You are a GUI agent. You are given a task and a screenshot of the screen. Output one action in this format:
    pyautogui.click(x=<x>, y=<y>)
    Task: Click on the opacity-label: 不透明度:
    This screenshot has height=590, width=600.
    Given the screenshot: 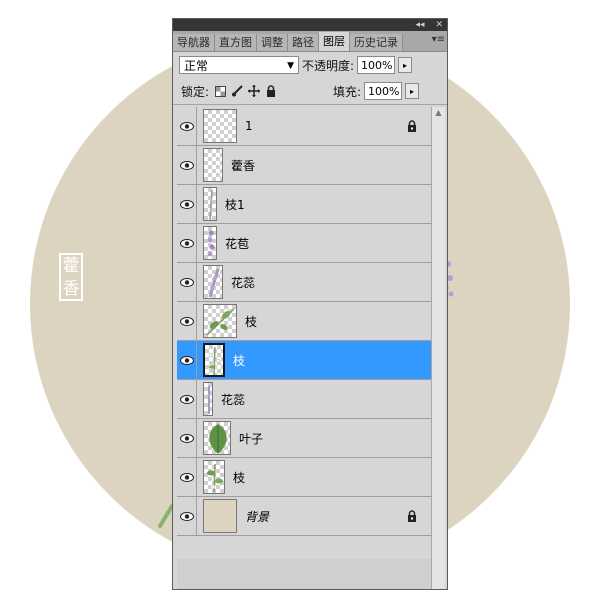 What is the action you would take?
    pyautogui.click(x=328, y=65)
    